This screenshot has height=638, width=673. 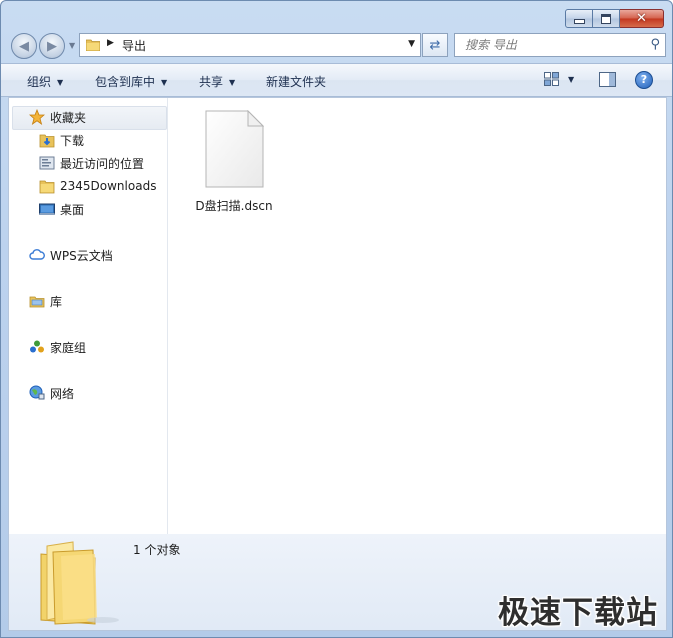 I want to click on help-icon: ?, so click(x=644, y=80).